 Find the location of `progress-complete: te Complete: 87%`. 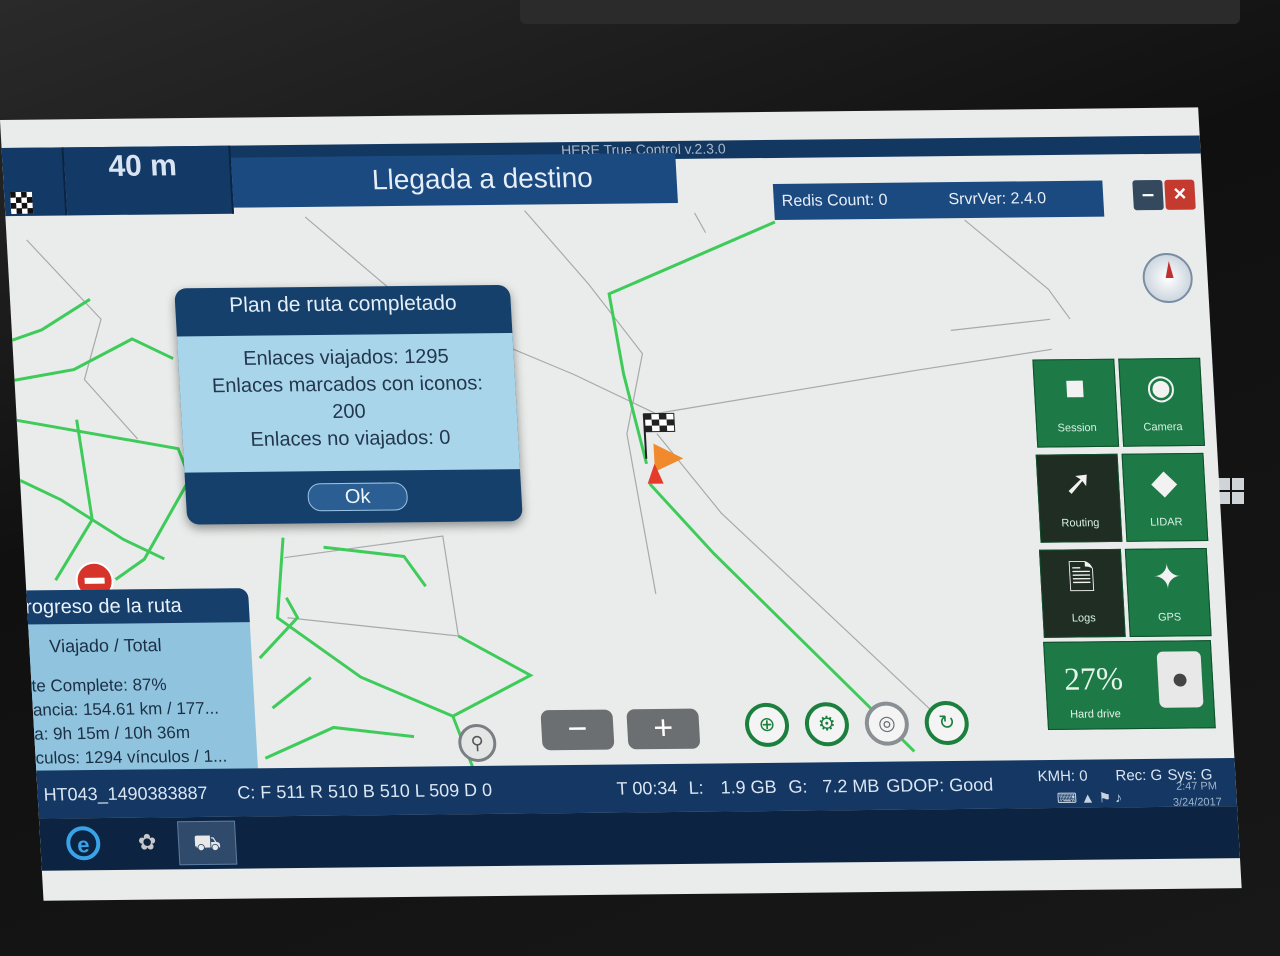

progress-complete: te Complete: 87% is located at coordinates (99, 685).